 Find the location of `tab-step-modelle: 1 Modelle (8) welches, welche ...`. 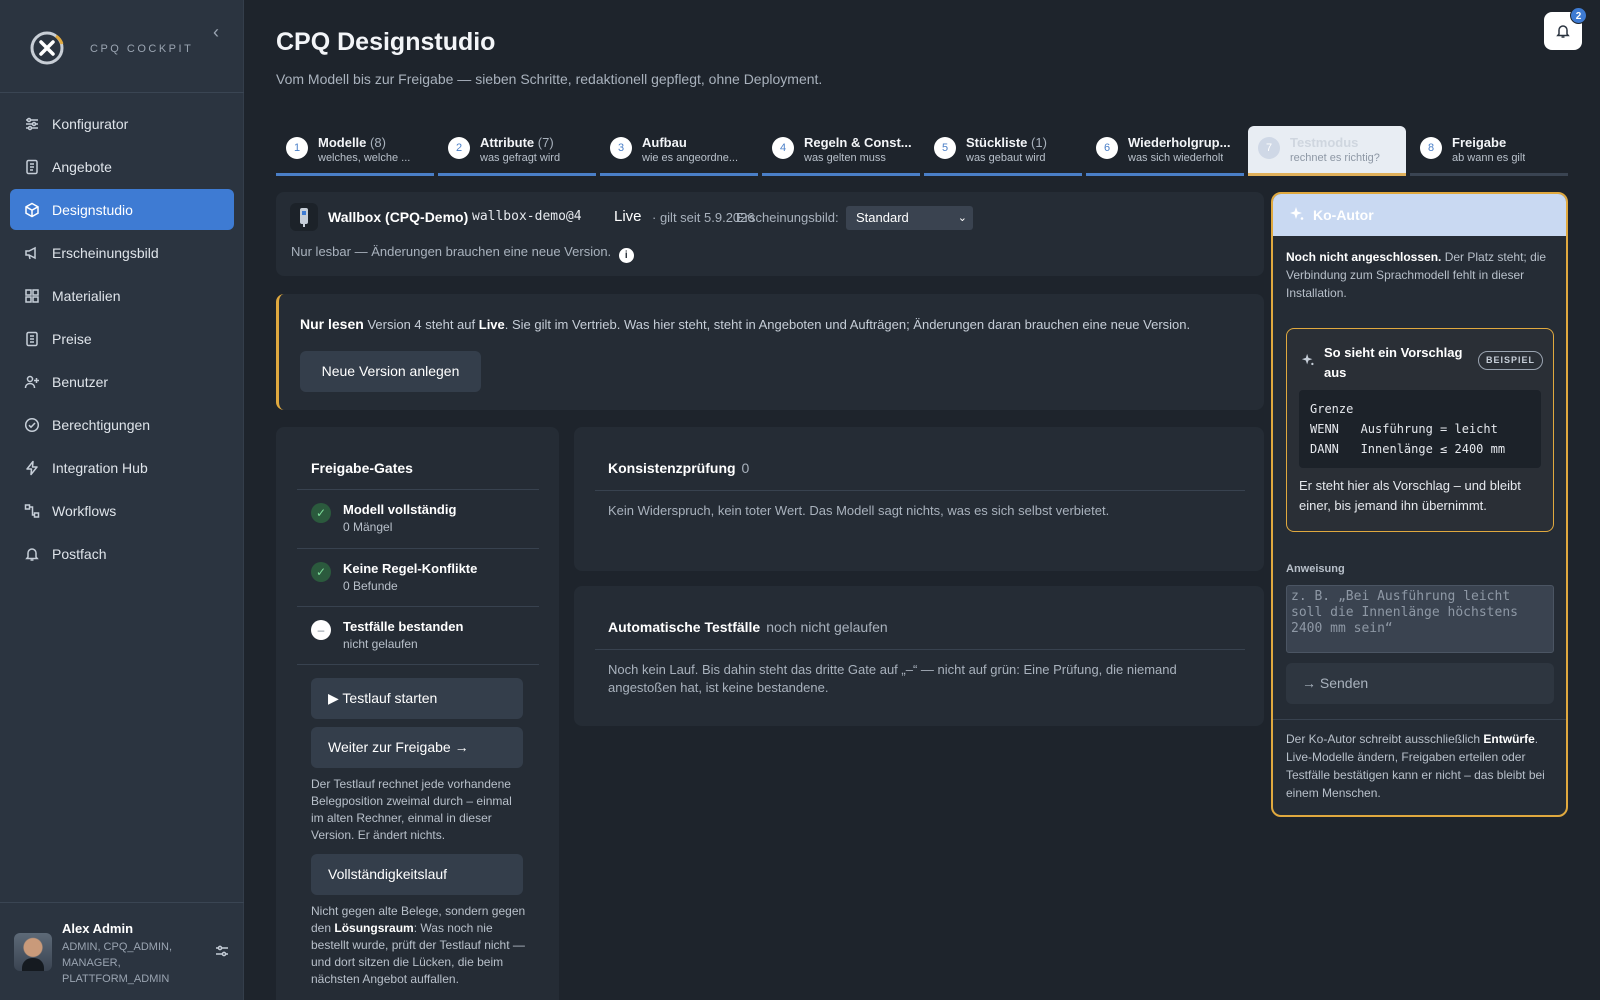

tab-step-modelle: 1 Modelle (8) welches, welche ... is located at coordinates (355, 151).